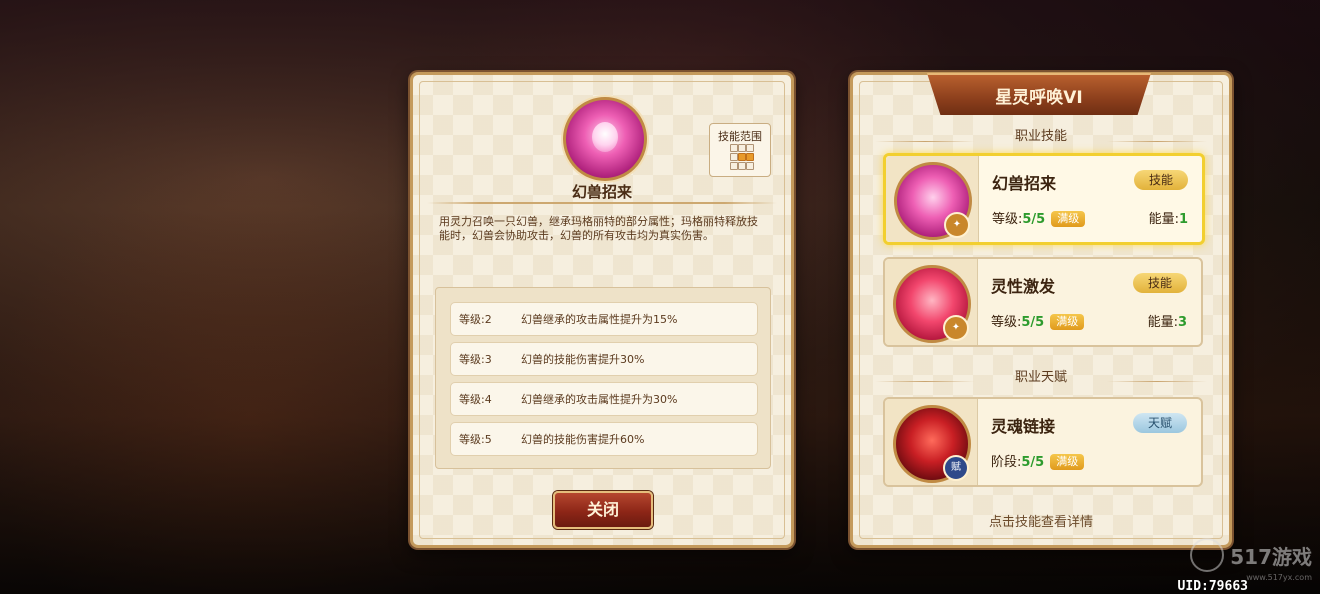  Describe the element at coordinates (1023, 286) in the screenshot. I see `skill-name: 灵性激发` at that location.